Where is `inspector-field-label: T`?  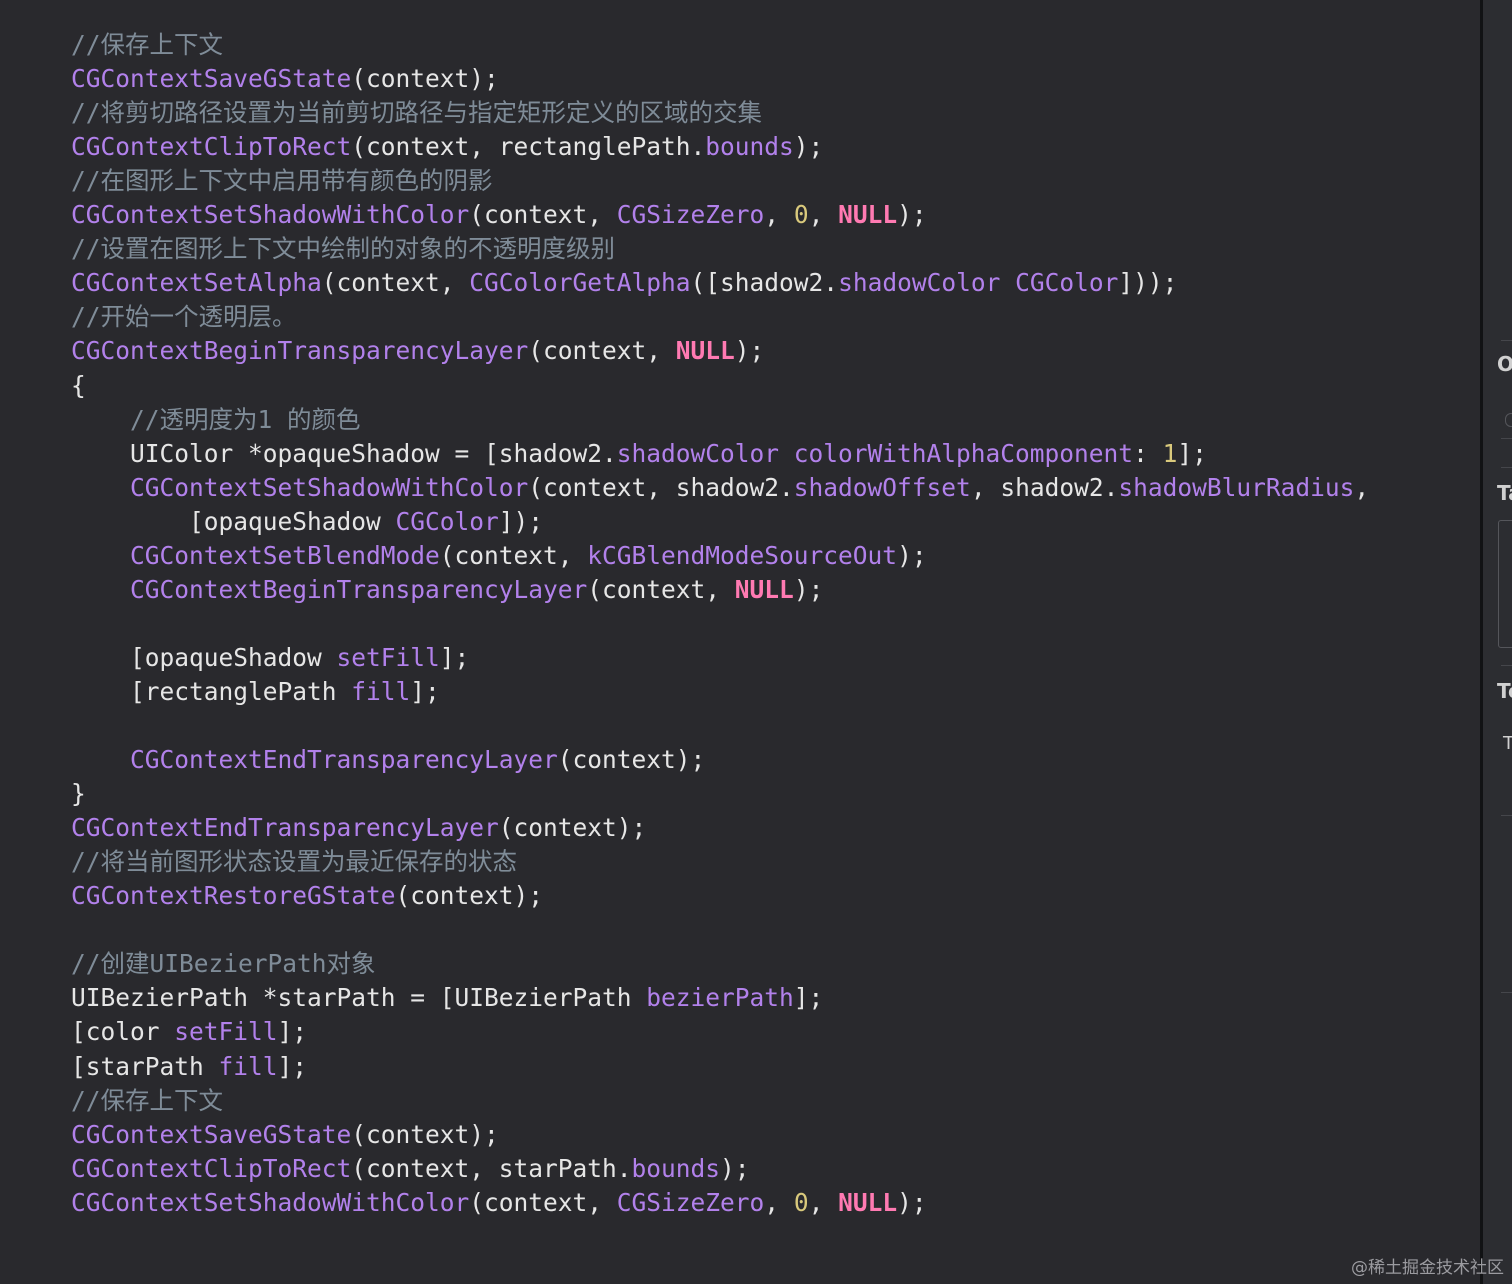
inspector-field-label: T is located at coordinates (1507, 743).